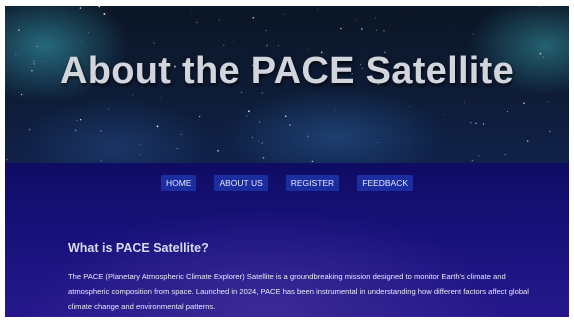 The height and width of the screenshot is (321, 574). I want to click on nav-feedback-link: FEEDBACK, so click(385, 183).